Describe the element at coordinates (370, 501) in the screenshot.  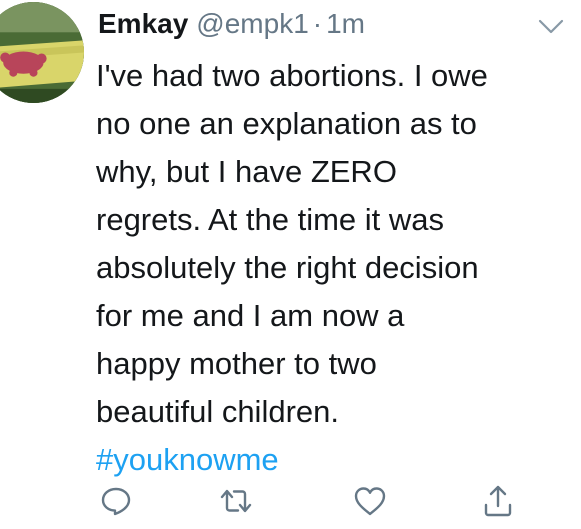
I see `heart-icon` at that location.